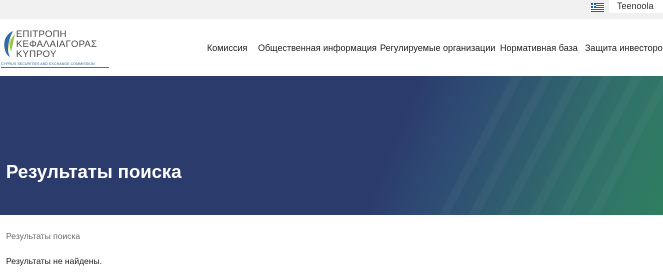 The width and height of the screenshot is (663, 275). Describe the element at coordinates (36, 54) in the screenshot. I see `logo-text-line3: ΚΥΠΡΟΥ` at that location.